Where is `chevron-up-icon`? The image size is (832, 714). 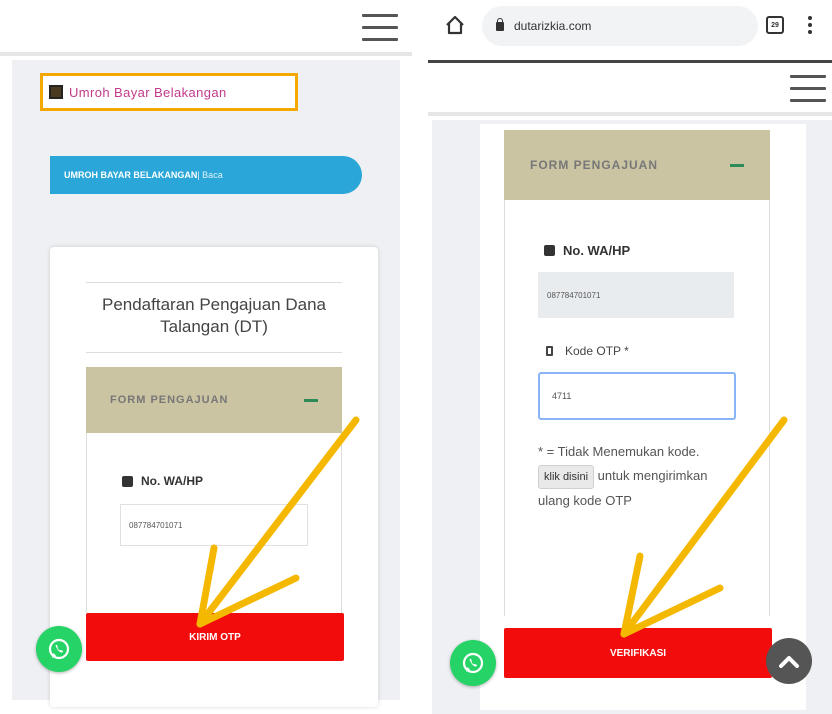 chevron-up-icon is located at coordinates (789, 662).